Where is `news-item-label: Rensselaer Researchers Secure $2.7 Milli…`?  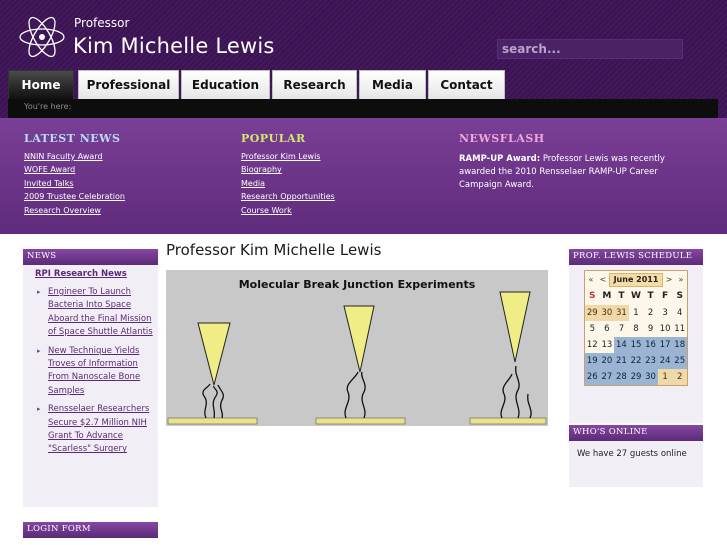
news-item-label: Rensselaer Researchers Secure $2.7 Milli… is located at coordinates (98, 429).